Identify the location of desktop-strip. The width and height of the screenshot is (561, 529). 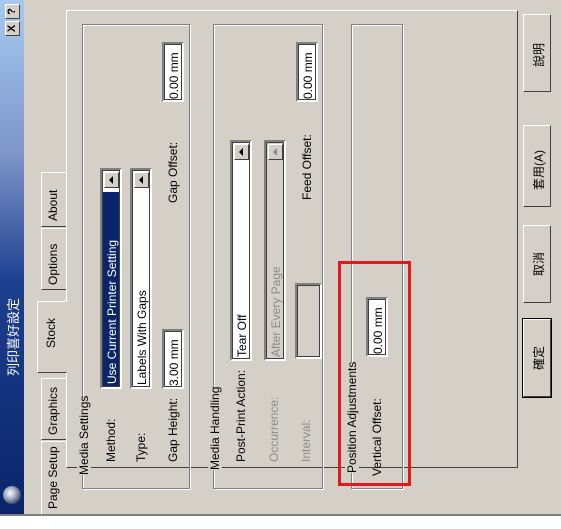
(280, 521).